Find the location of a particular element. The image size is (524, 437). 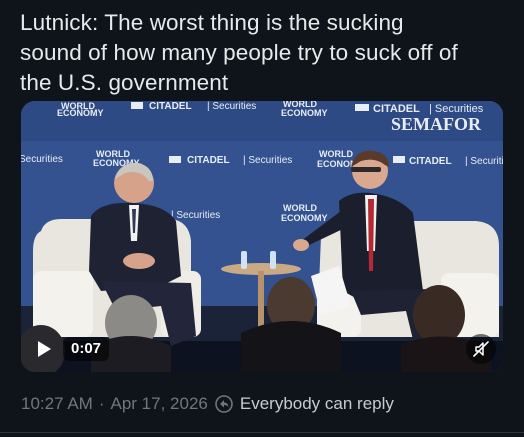

muted-speaker-icon is located at coordinates (481, 349).